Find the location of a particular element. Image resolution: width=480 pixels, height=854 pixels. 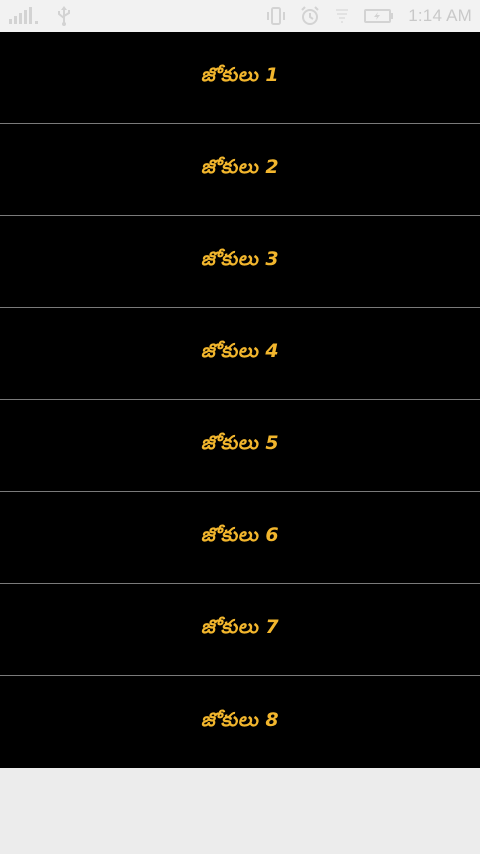

list-item: జోకులు 5 is located at coordinates (240, 446).